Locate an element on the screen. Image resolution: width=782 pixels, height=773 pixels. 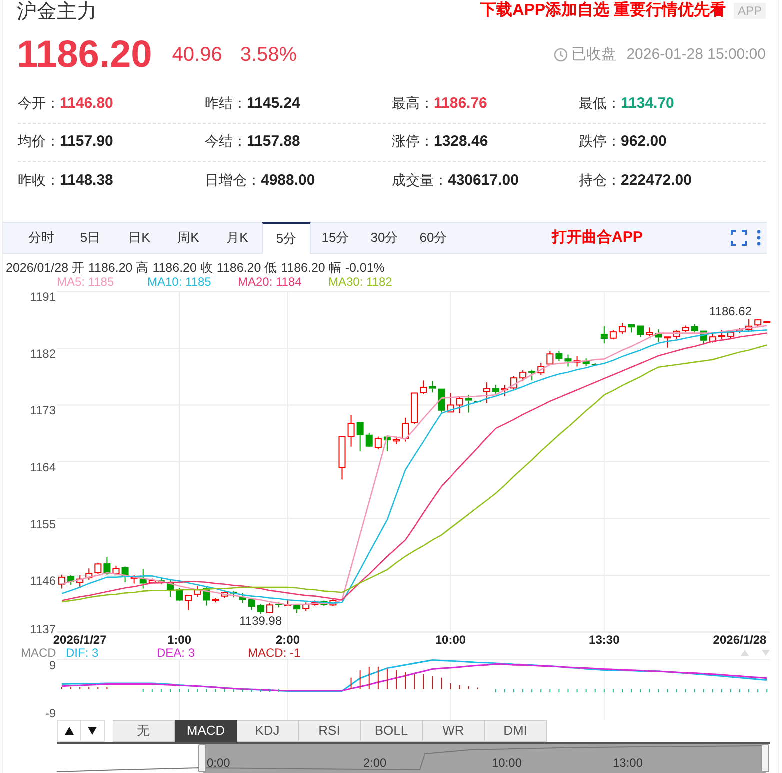
stat-label: 最低： is located at coordinates (600, 104).